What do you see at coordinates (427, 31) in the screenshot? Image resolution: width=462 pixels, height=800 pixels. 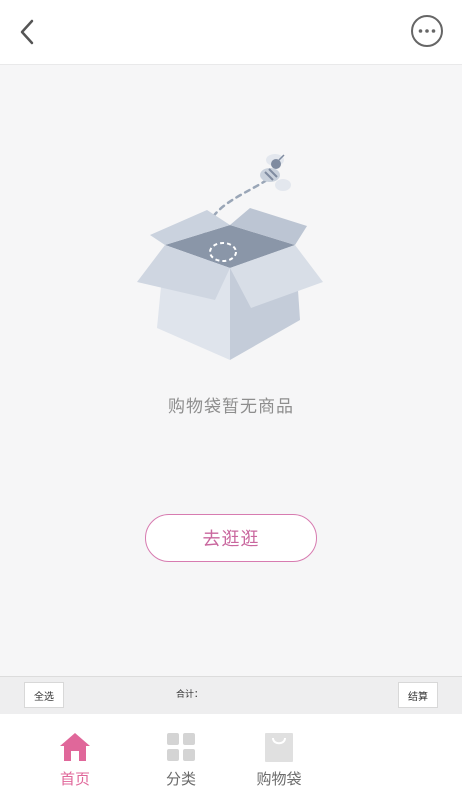 I see `more-dots-icon` at bounding box center [427, 31].